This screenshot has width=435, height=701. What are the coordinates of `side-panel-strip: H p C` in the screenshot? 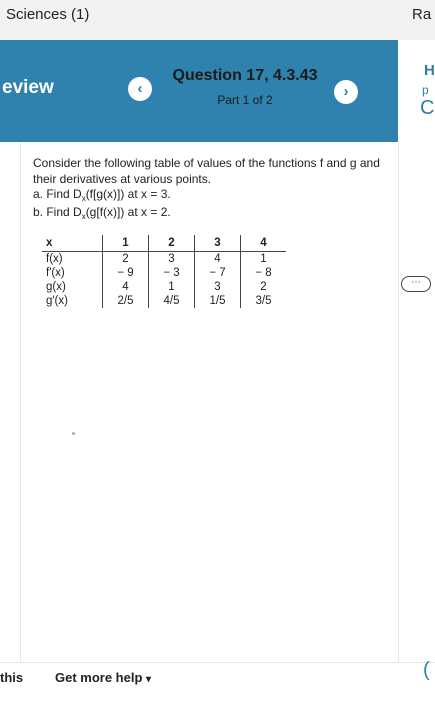 It's located at (416, 91).